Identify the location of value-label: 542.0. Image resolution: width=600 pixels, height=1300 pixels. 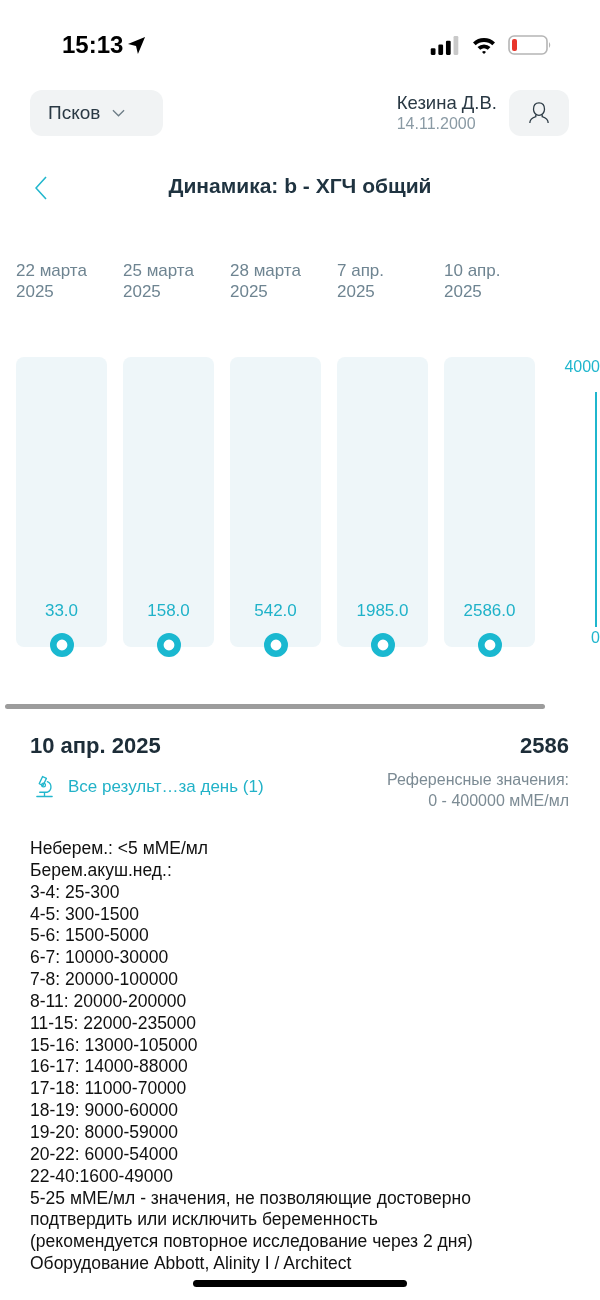
(275, 611).